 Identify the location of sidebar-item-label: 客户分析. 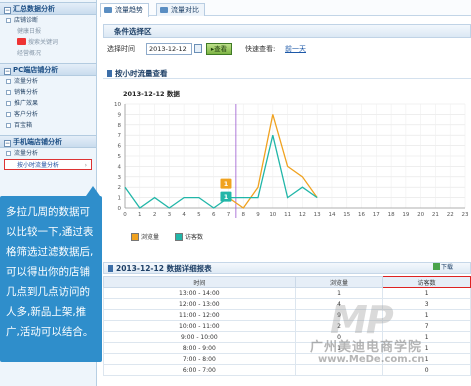
(26, 114).